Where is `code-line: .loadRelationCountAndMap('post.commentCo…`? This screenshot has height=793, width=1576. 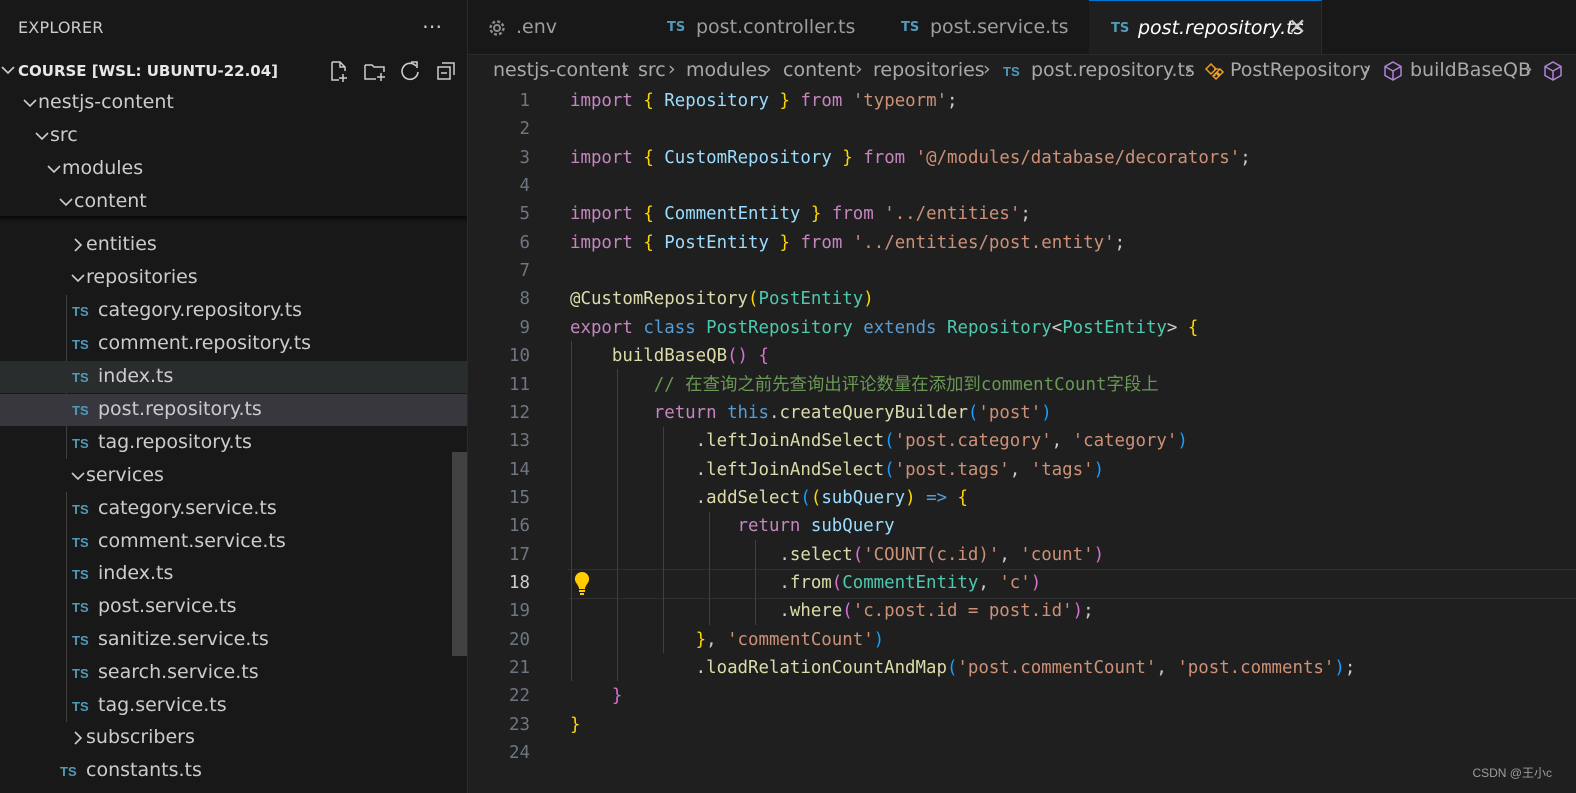
code-line: .loadRelationCountAndMap('post.commentCo… is located at coordinates (963, 668).